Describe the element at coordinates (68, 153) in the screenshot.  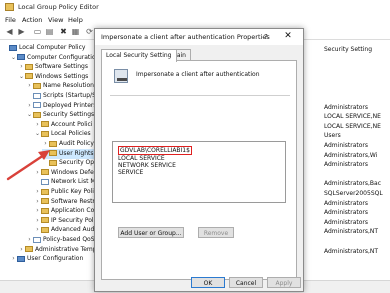
I see `tree-item: User Rights` at that location.